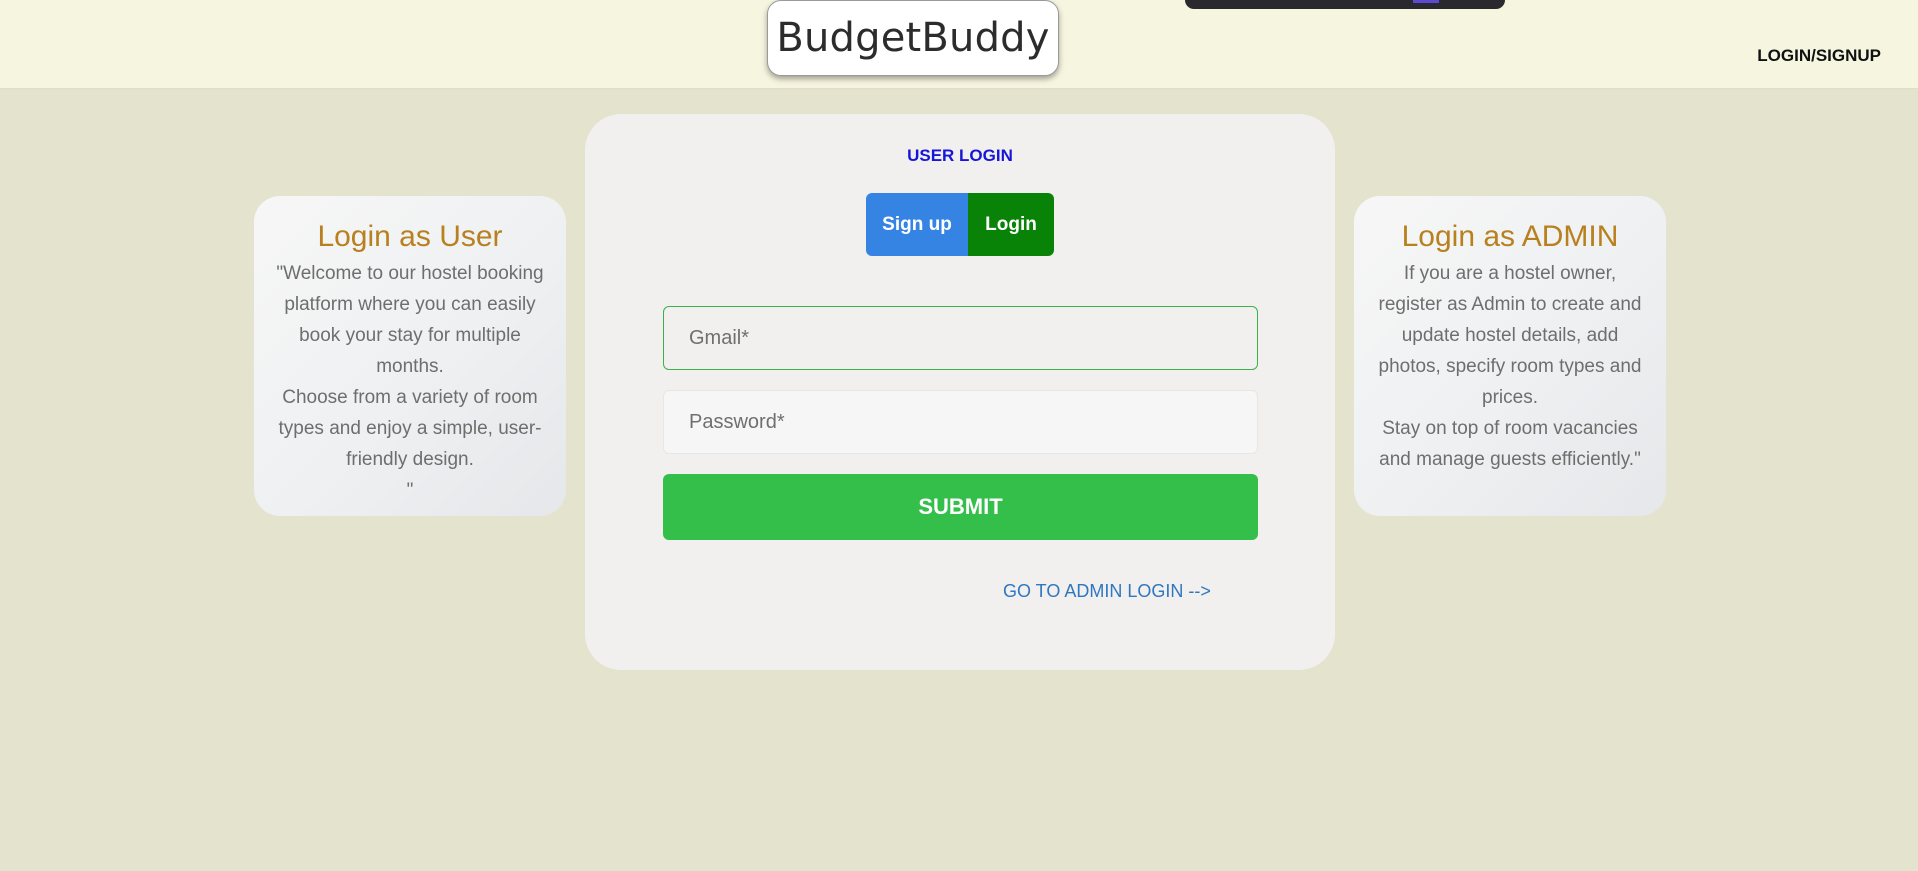 The image size is (1918, 871). What do you see at coordinates (1011, 224) in the screenshot?
I see `login-tab-button: Login` at bounding box center [1011, 224].